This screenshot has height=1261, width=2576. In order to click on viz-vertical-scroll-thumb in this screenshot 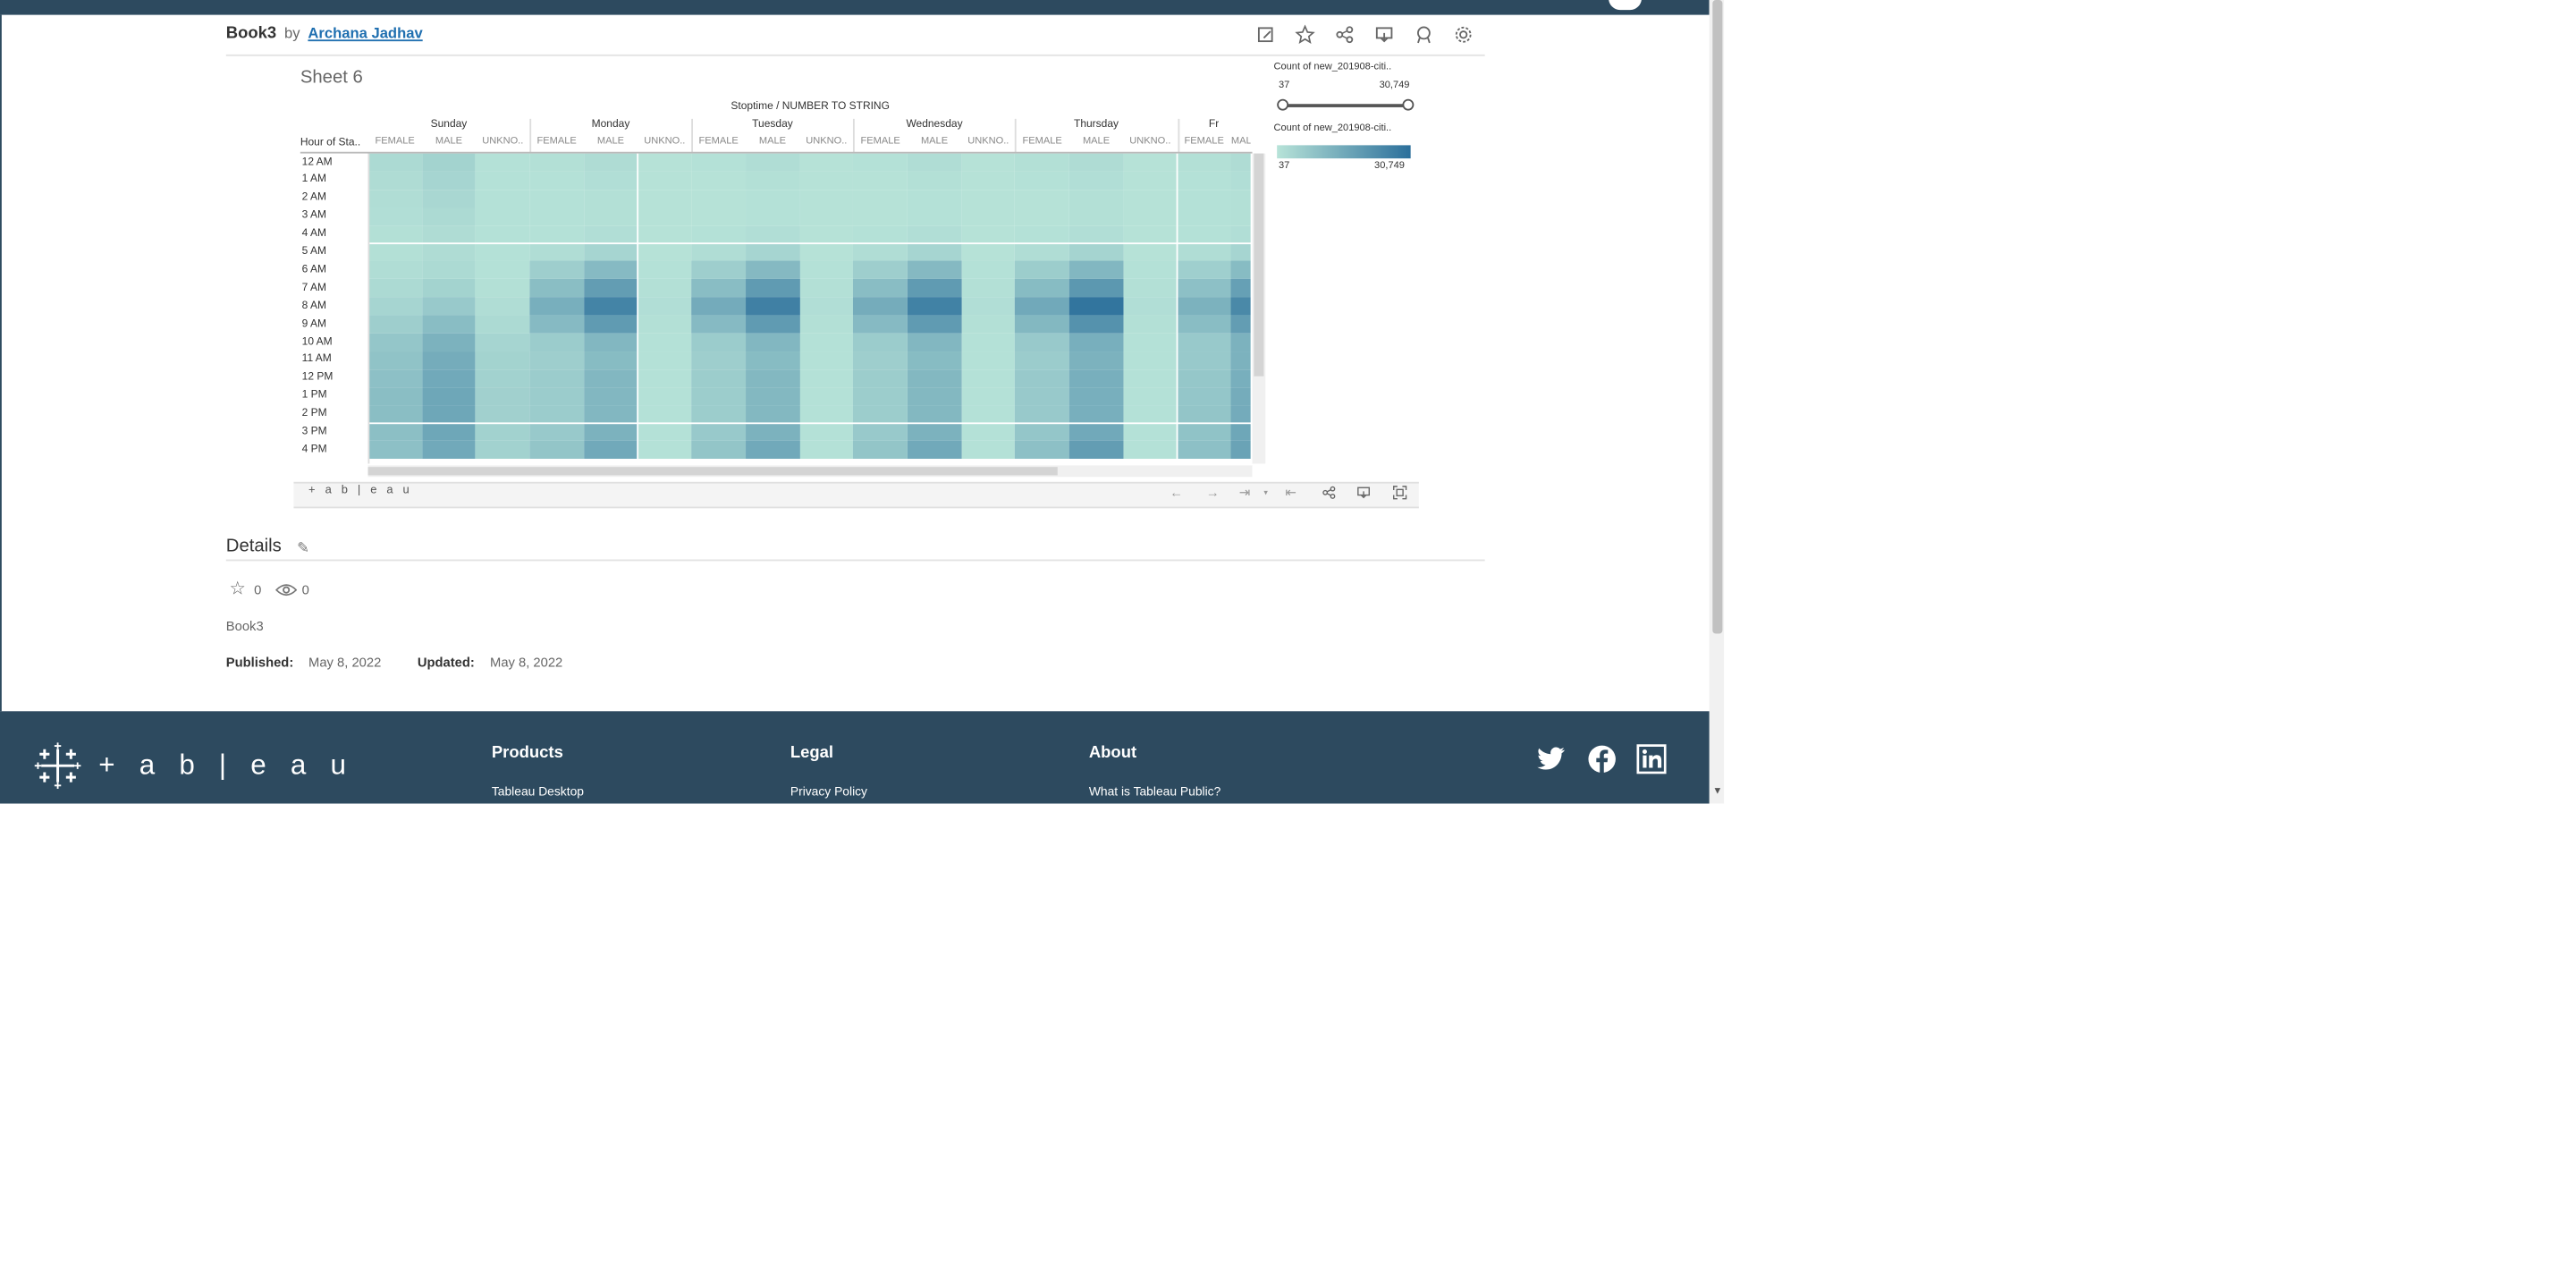, I will do `click(1259, 265)`.